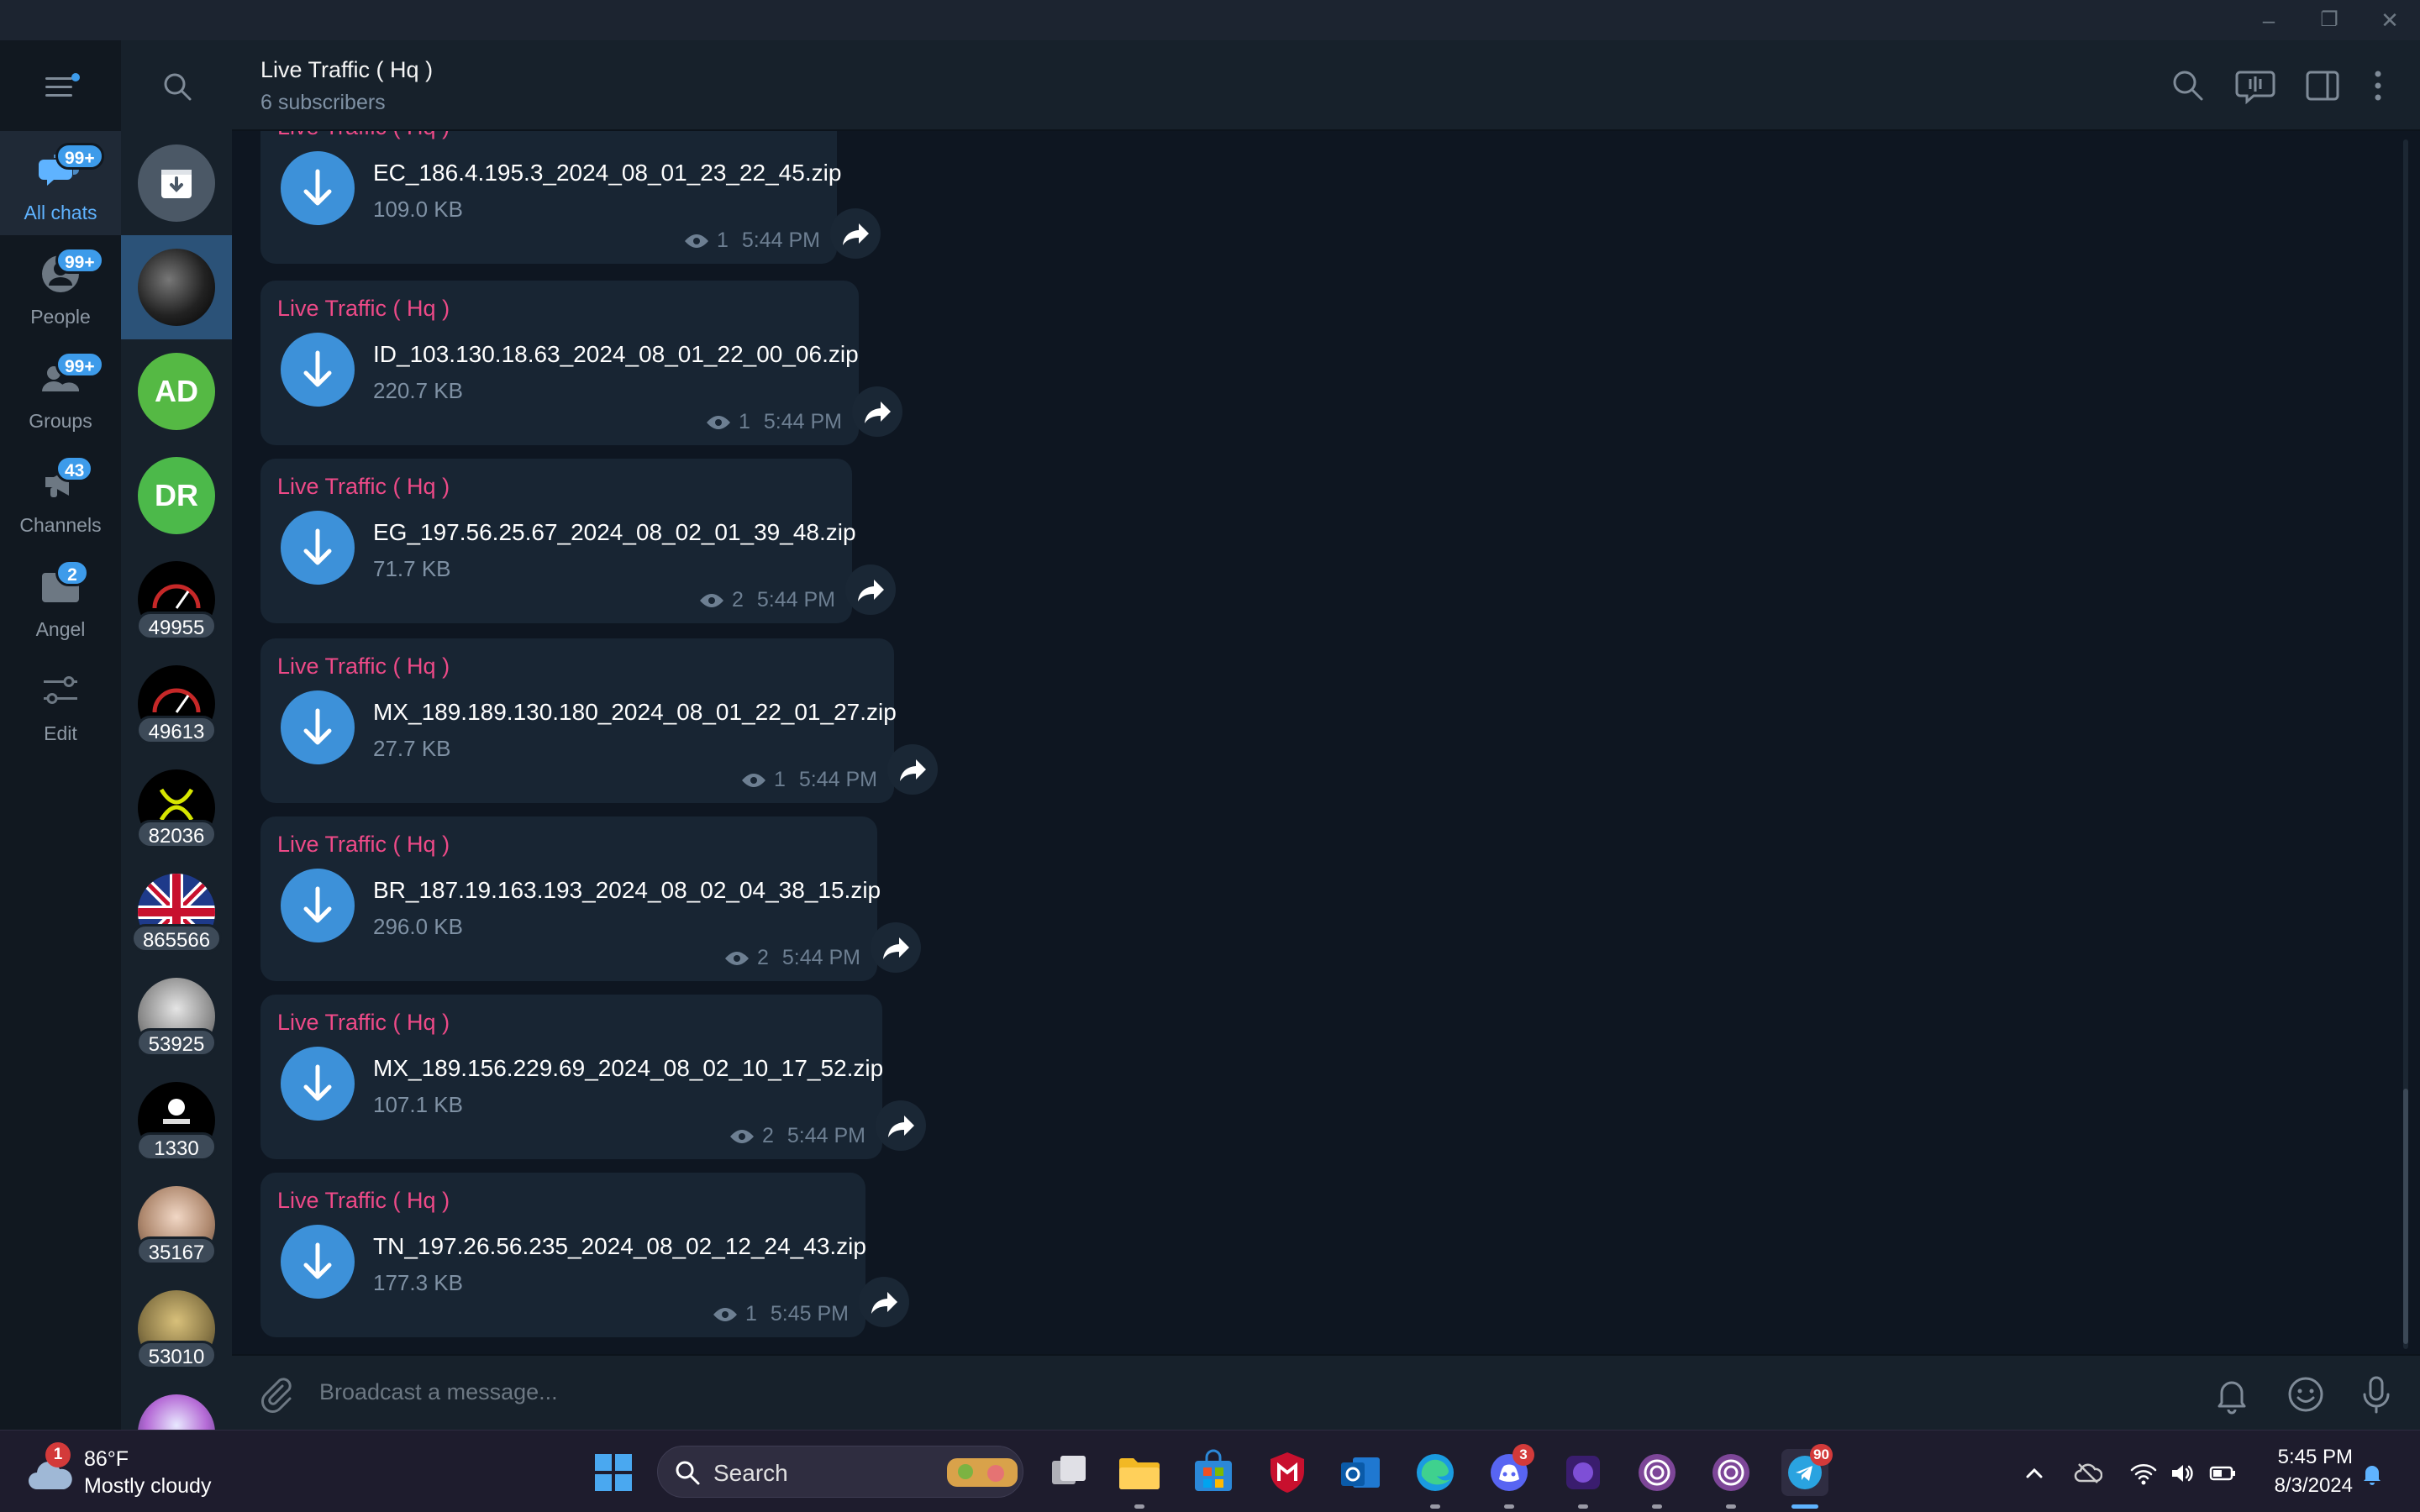 Image resolution: width=2420 pixels, height=1512 pixels. Describe the element at coordinates (60, 85) in the screenshot. I see `main-menu-button` at that location.